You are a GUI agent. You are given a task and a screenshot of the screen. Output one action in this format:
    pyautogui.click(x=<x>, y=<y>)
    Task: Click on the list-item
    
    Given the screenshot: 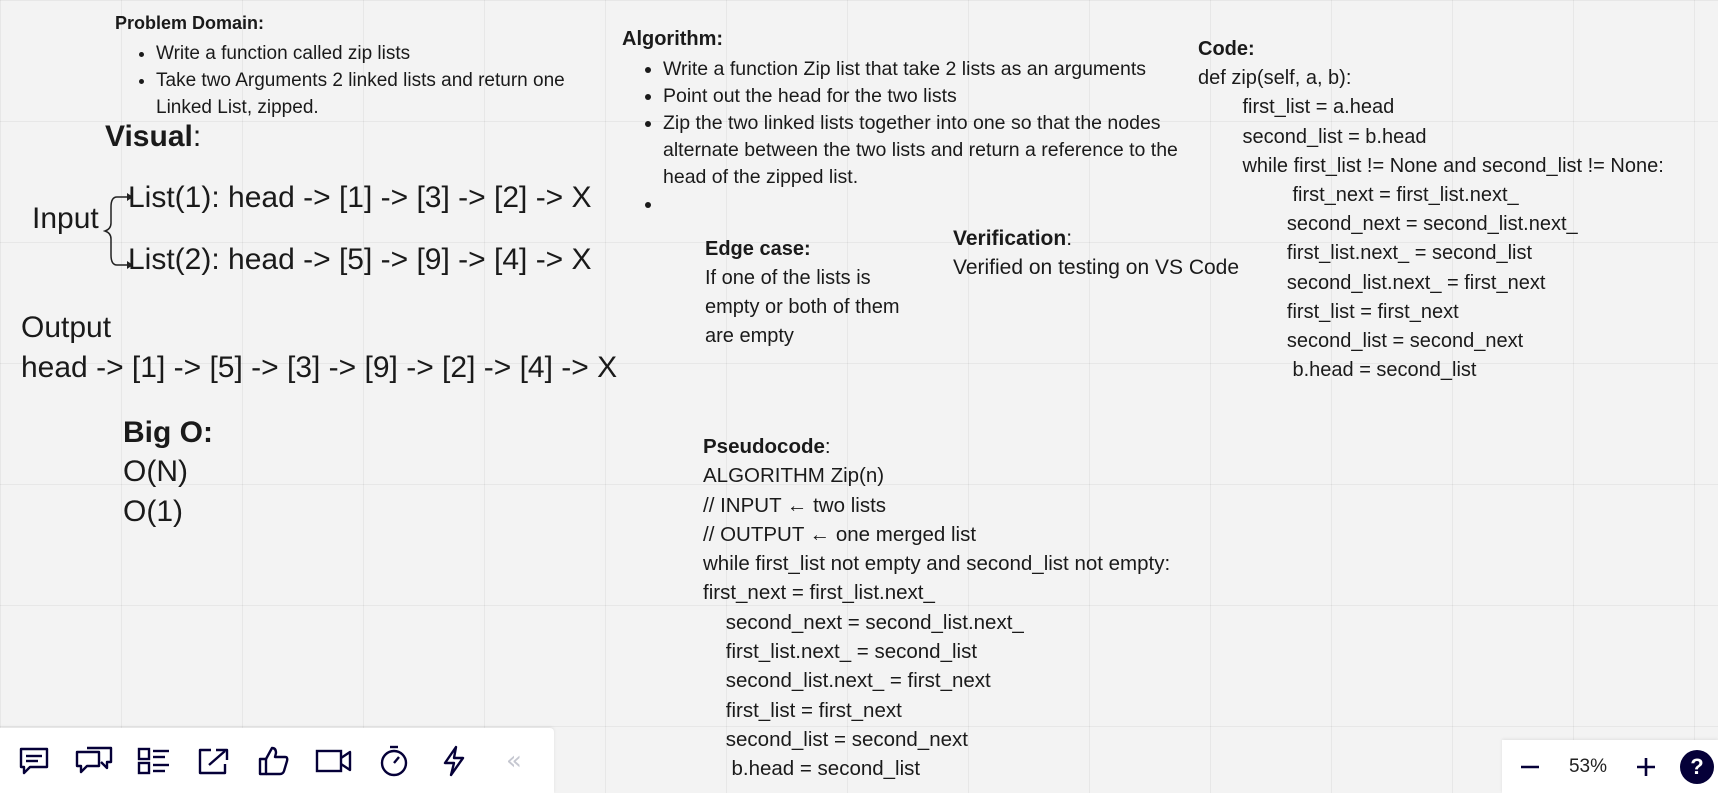 What is the action you would take?
    pyautogui.click(x=922, y=204)
    